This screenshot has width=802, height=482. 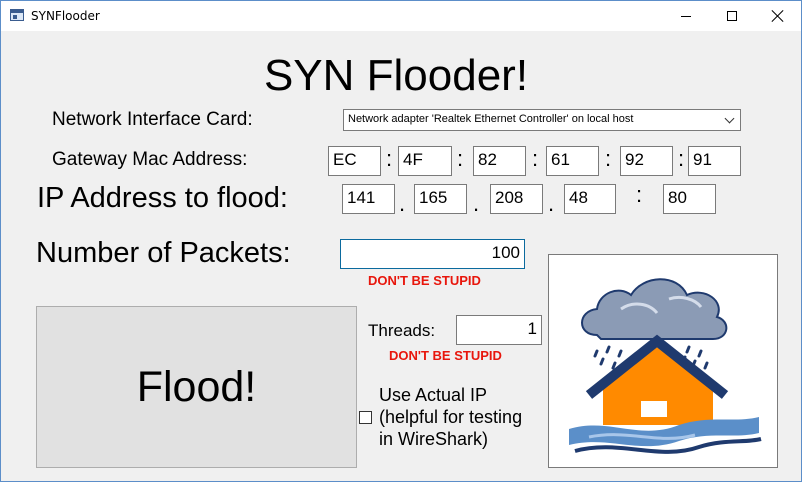 I want to click on use-actual-ip-label-line: Use Actual IP, so click(x=433, y=395).